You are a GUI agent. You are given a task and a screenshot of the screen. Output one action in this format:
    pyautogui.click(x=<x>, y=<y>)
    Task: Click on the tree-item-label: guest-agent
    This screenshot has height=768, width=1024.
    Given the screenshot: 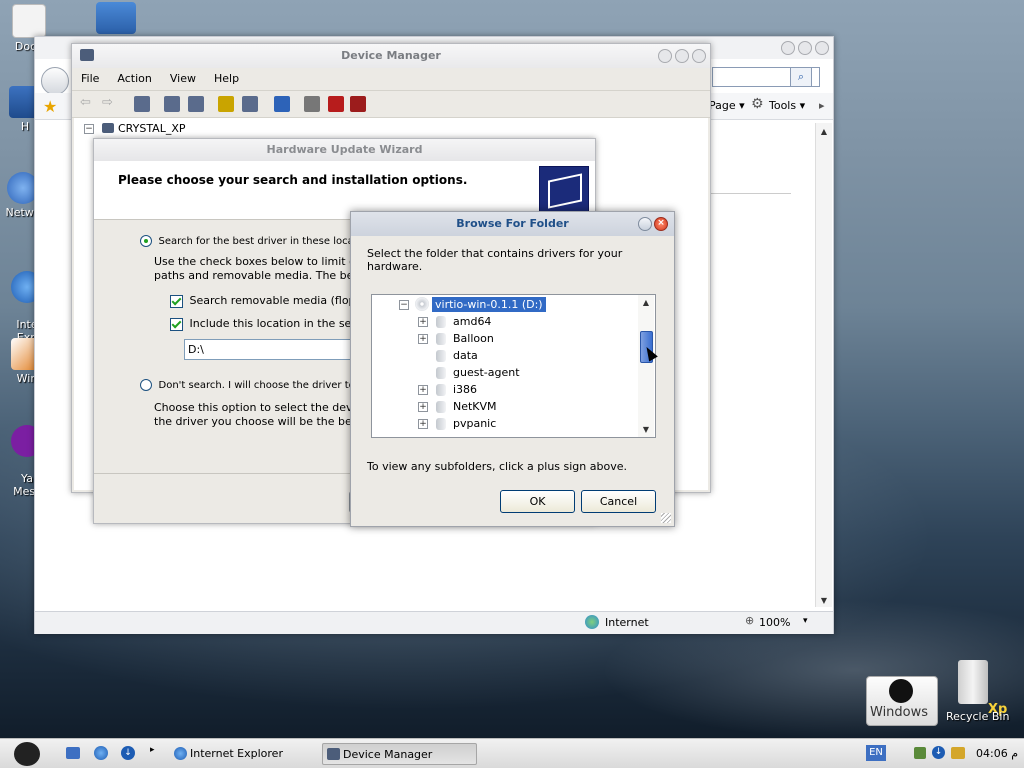 What is the action you would take?
    pyautogui.click(x=486, y=372)
    